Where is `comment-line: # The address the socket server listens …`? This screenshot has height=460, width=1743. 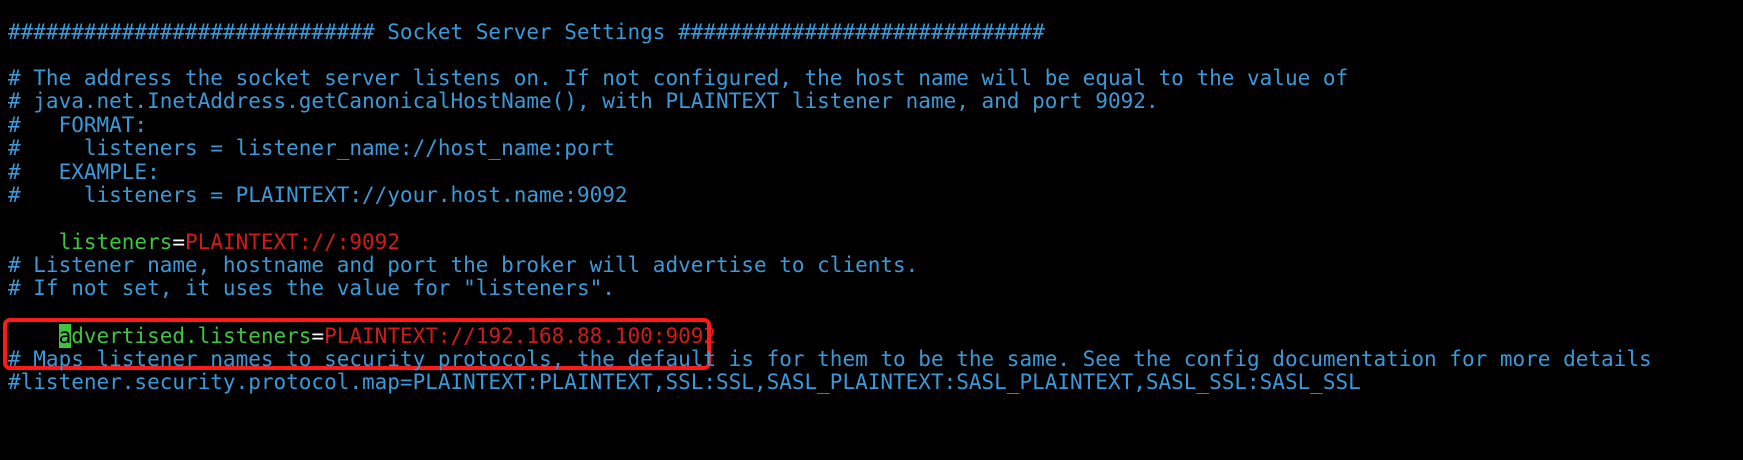 comment-line: # The address the socket server listens … is located at coordinates (678, 78).